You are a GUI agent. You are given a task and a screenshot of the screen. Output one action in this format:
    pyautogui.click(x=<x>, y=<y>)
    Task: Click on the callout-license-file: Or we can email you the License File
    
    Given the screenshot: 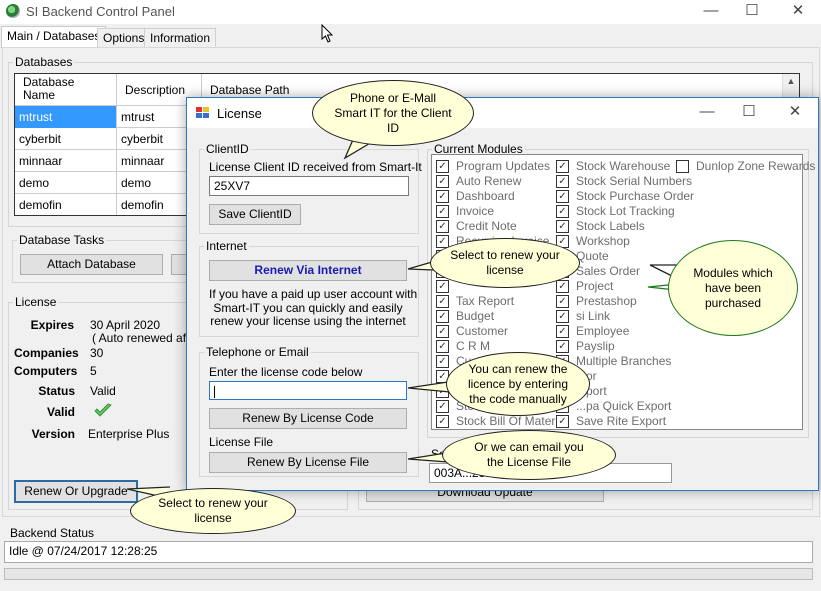 What is the action you would take?
    pyautogui.click(x=529, y=455)
    